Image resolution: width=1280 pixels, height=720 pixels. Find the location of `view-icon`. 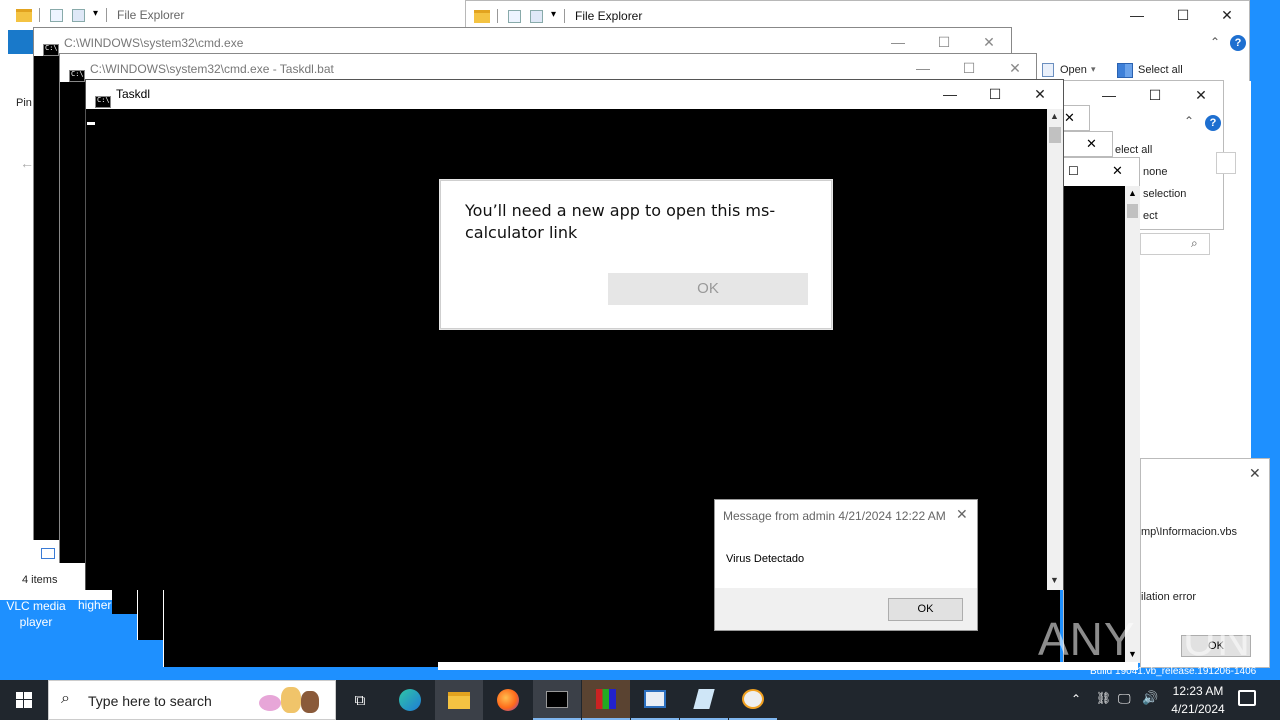

view-icon is located at coordinates (48, 553).